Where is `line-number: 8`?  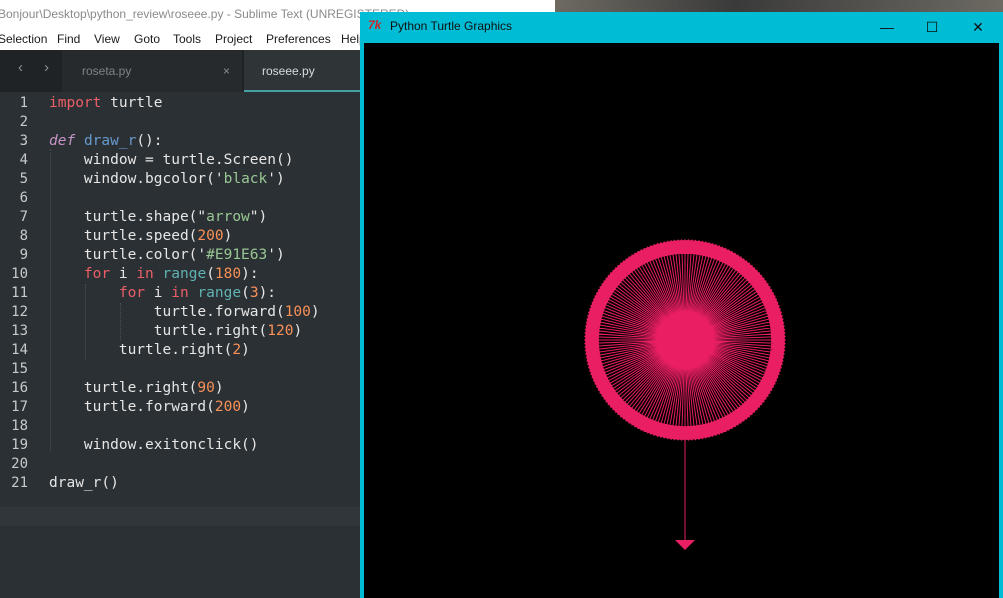
line-number: 8 is located at coordinates (23, 236).